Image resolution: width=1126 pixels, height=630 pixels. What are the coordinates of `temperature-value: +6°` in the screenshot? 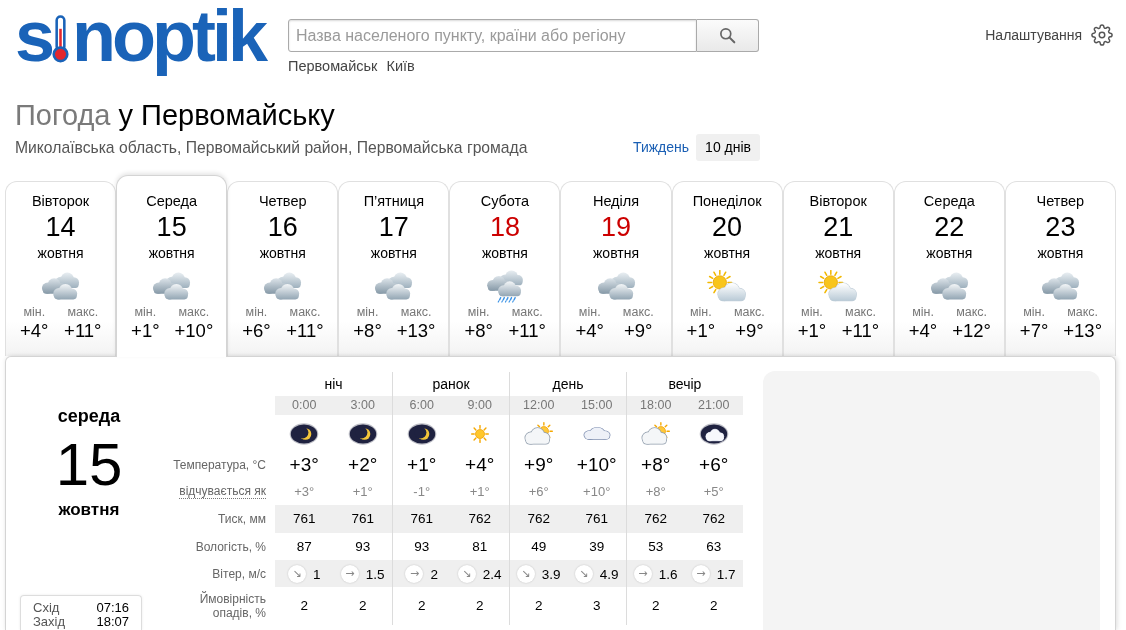 It's located at (714, 465).